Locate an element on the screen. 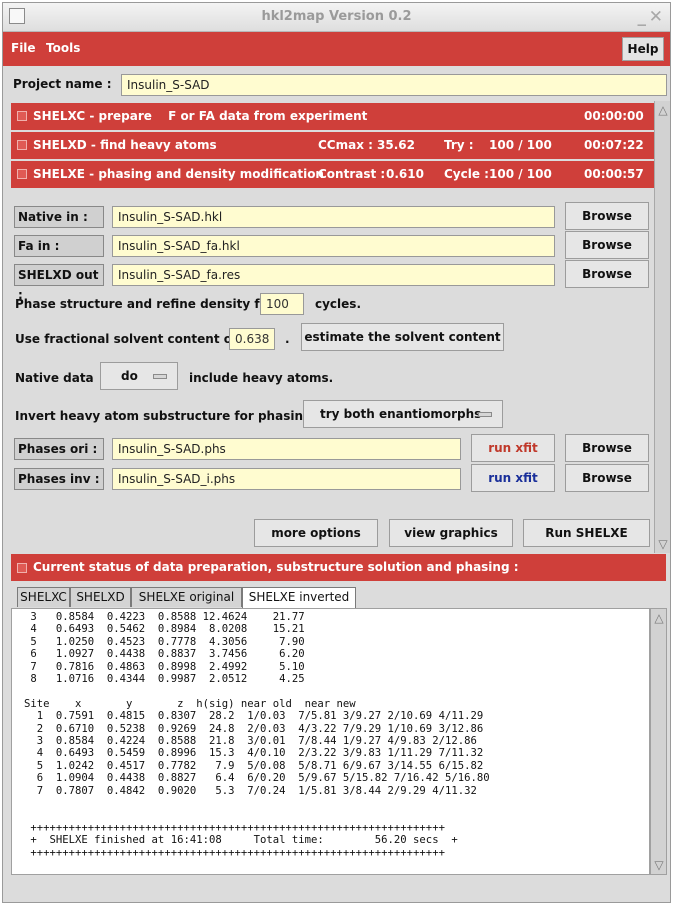 The width and height of the screenshot is (673, 905). phases-inv-browse-button: Browse is located at coordinates (607, 478).